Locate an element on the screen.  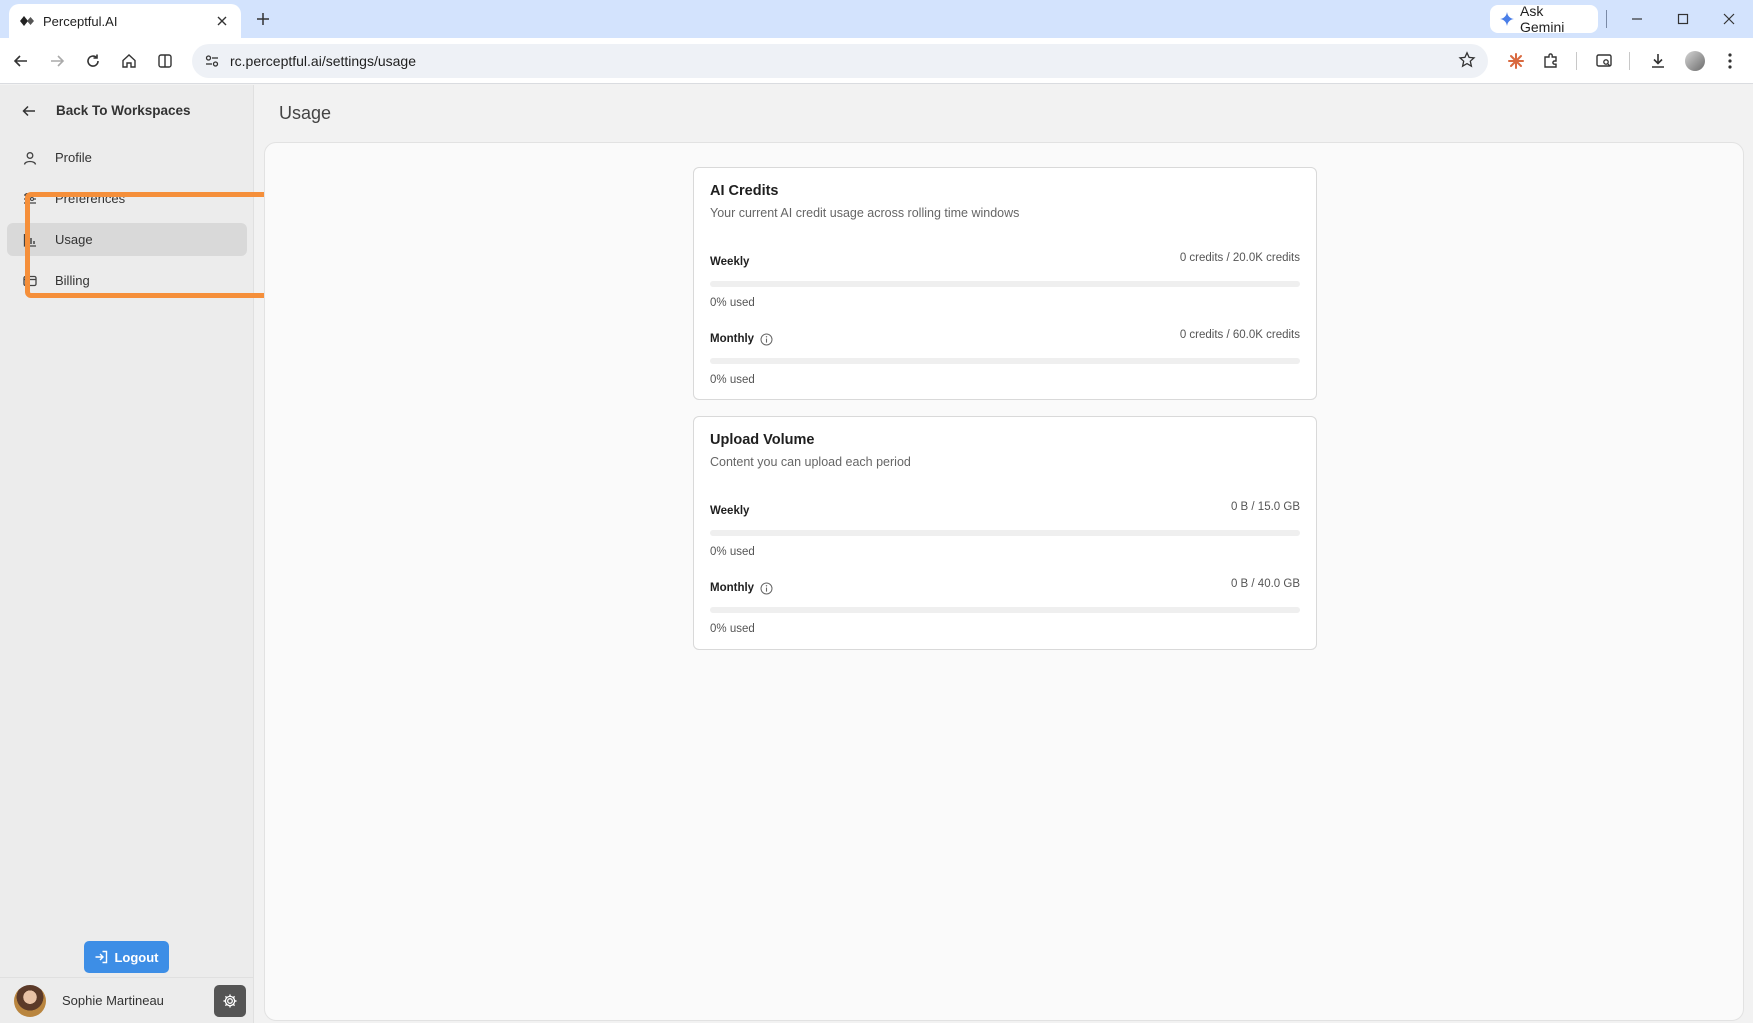
sidebar-item-billing: Billing is located at coordinates (127, 280).